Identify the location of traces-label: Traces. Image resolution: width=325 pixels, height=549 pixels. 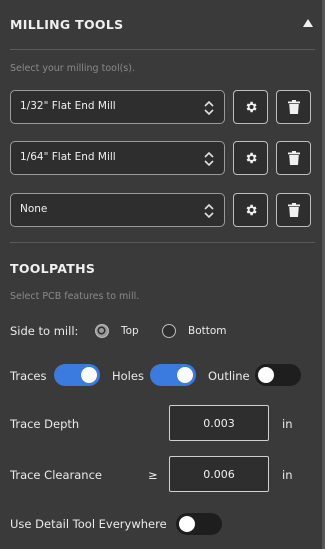
(28, 376).